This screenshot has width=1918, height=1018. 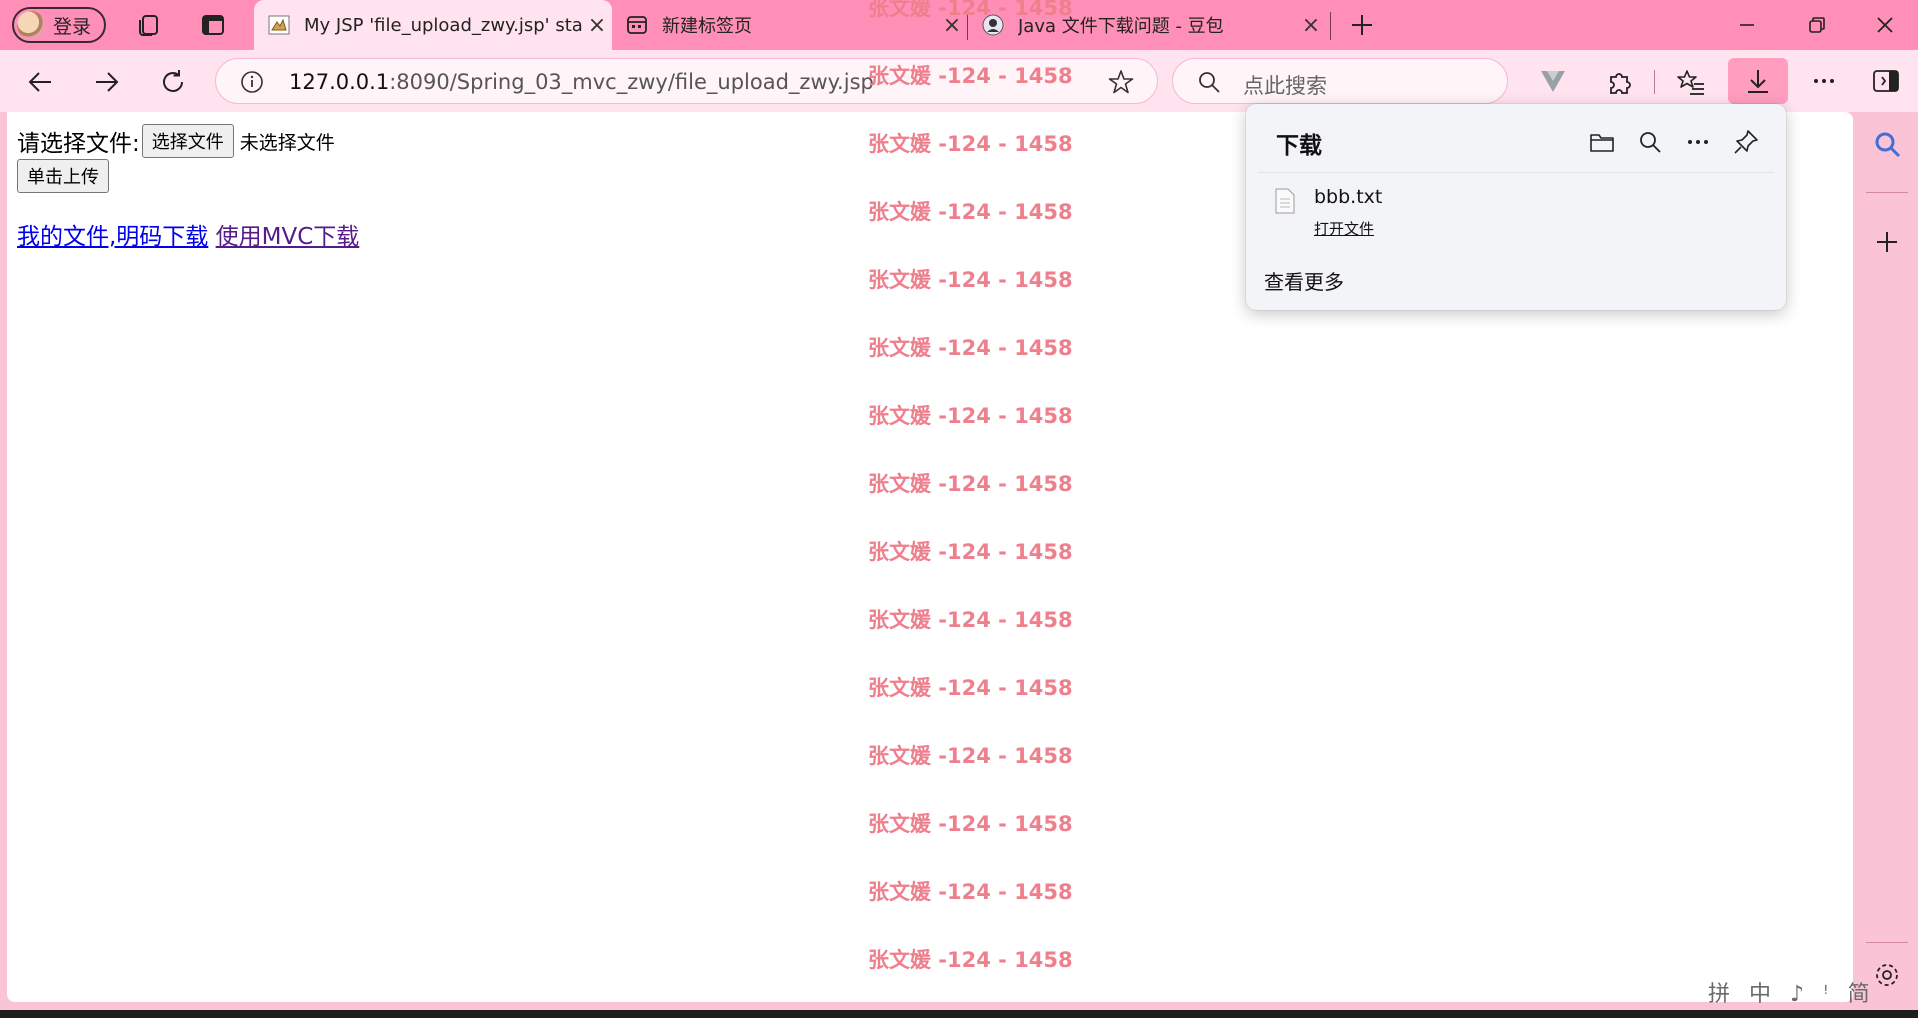 I want to click on close-window-button, so click(x=1884, y=25).